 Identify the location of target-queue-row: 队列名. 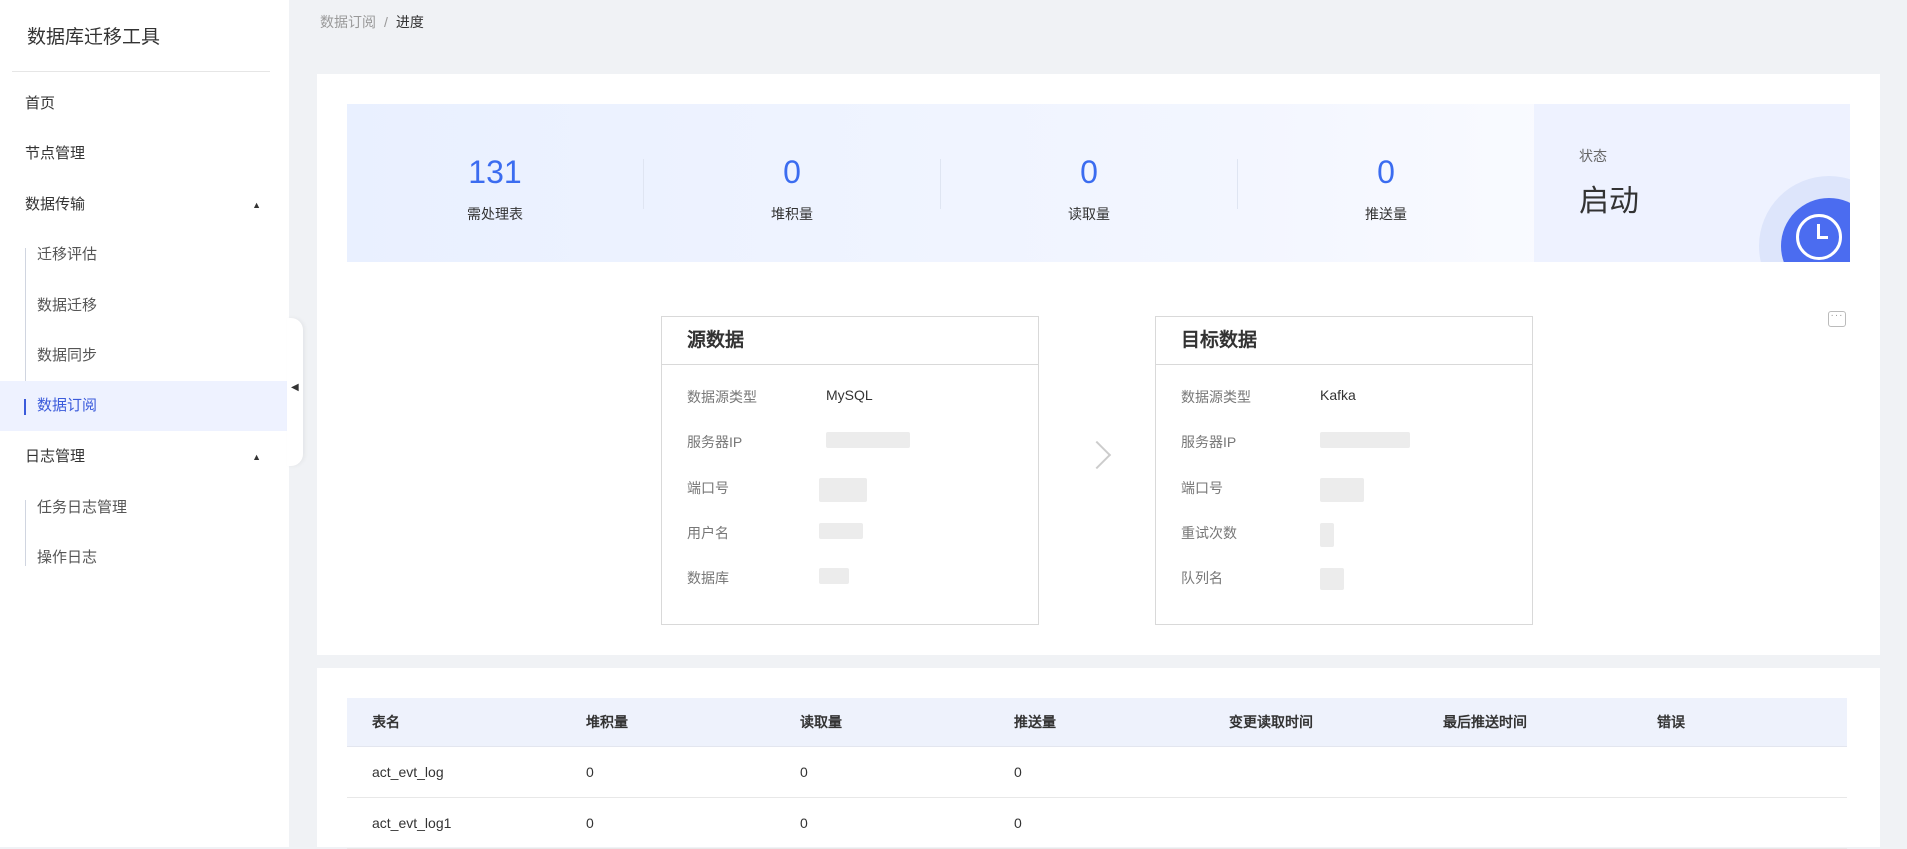
(1262, 579).